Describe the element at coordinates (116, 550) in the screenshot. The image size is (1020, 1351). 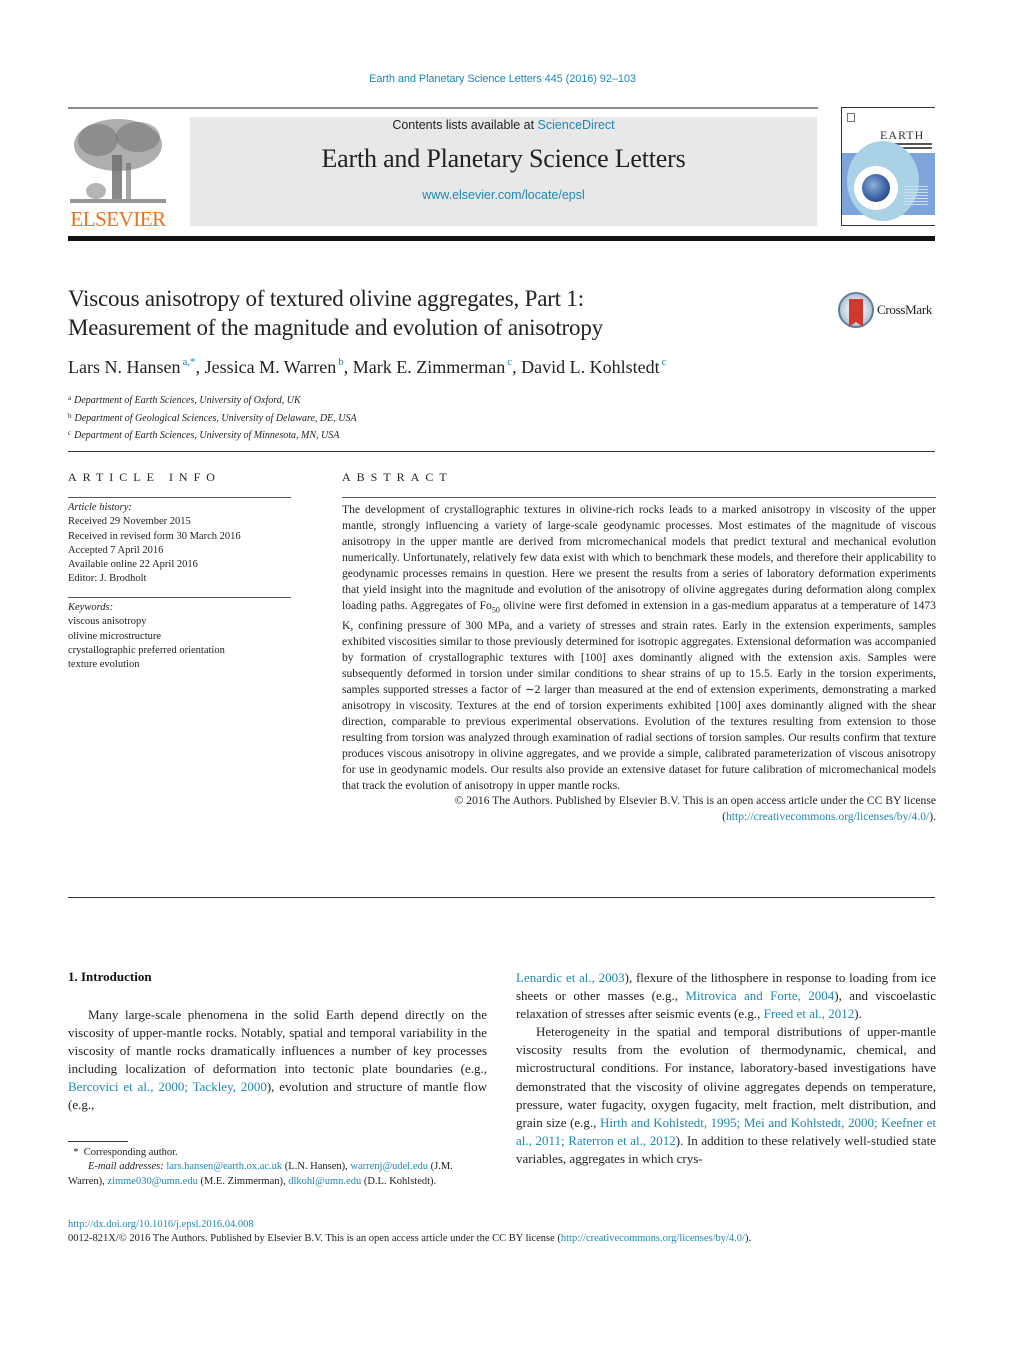
I see `history-item: Accepted 7 April 2016` at that location.